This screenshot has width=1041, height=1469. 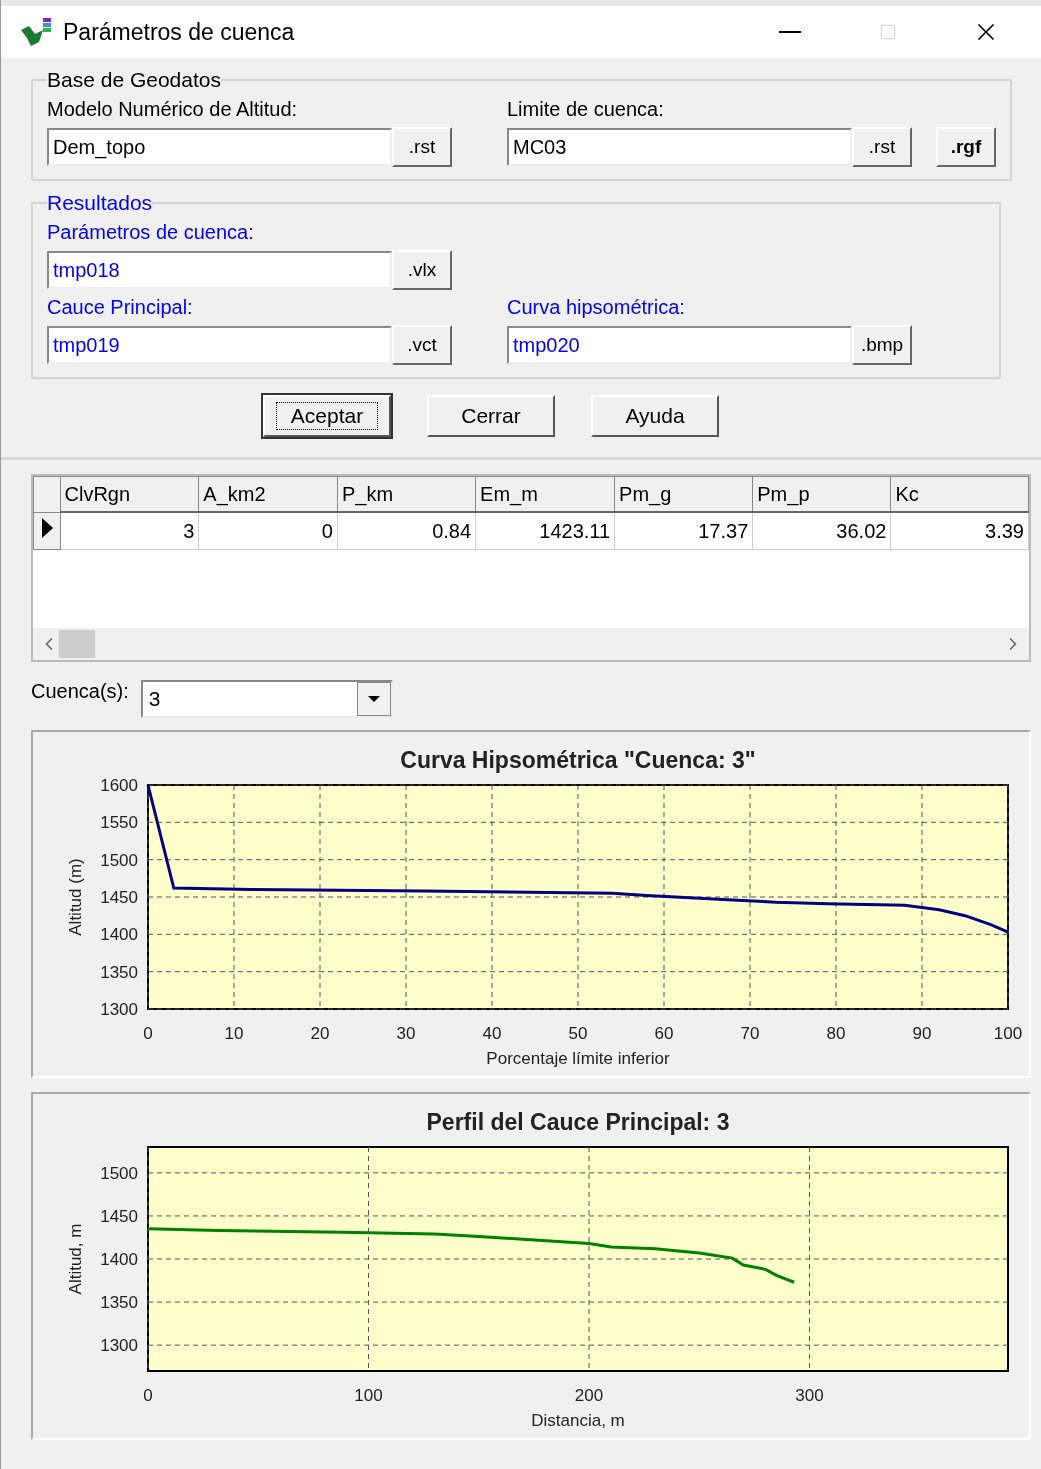 I want to click on field-label: Cauce Principal:, so click(x=120, y=307).